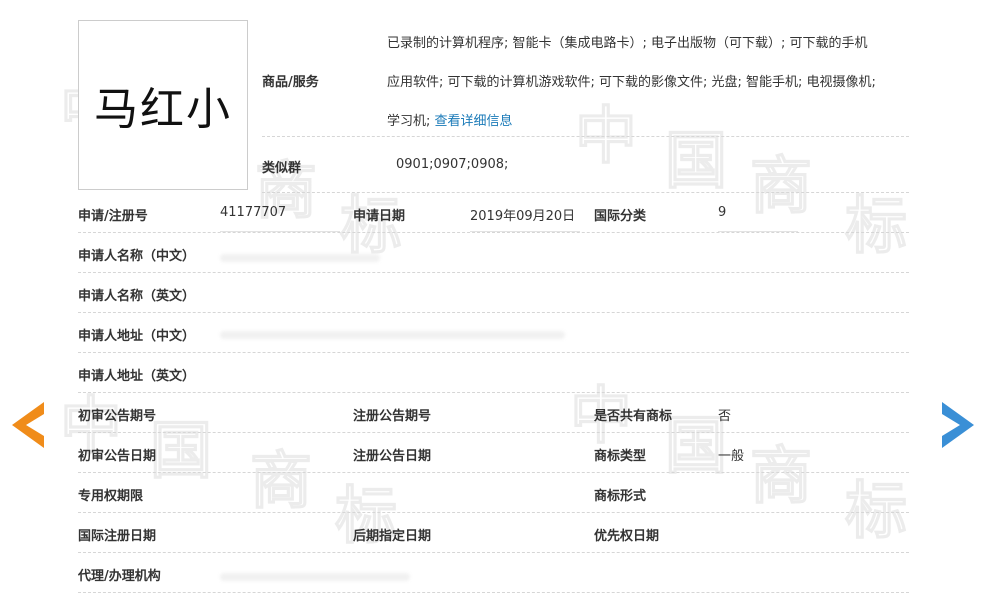  Describe the element at coordinates (119, 576) in the screenshot. I see `agent-label: 代理/办理机构` at that location.